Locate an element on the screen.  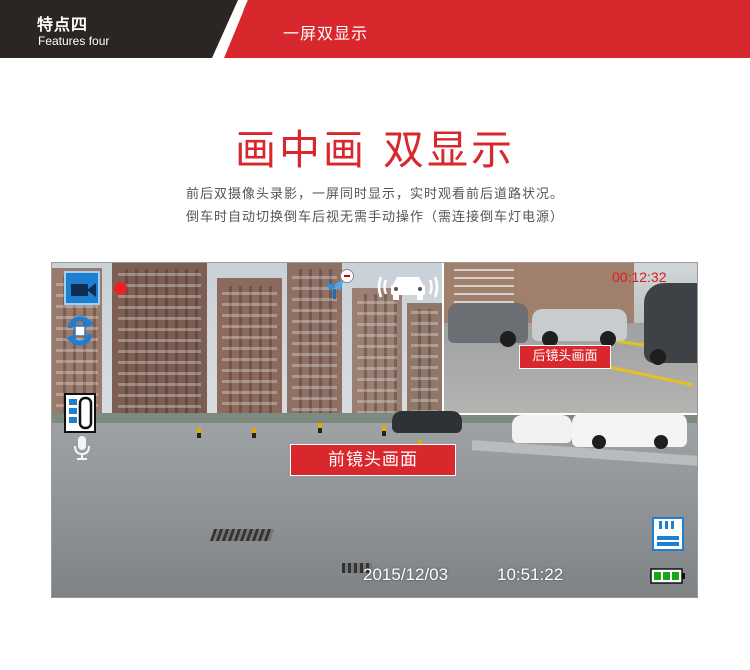
sync-icon is located at coordinates (80, 331).